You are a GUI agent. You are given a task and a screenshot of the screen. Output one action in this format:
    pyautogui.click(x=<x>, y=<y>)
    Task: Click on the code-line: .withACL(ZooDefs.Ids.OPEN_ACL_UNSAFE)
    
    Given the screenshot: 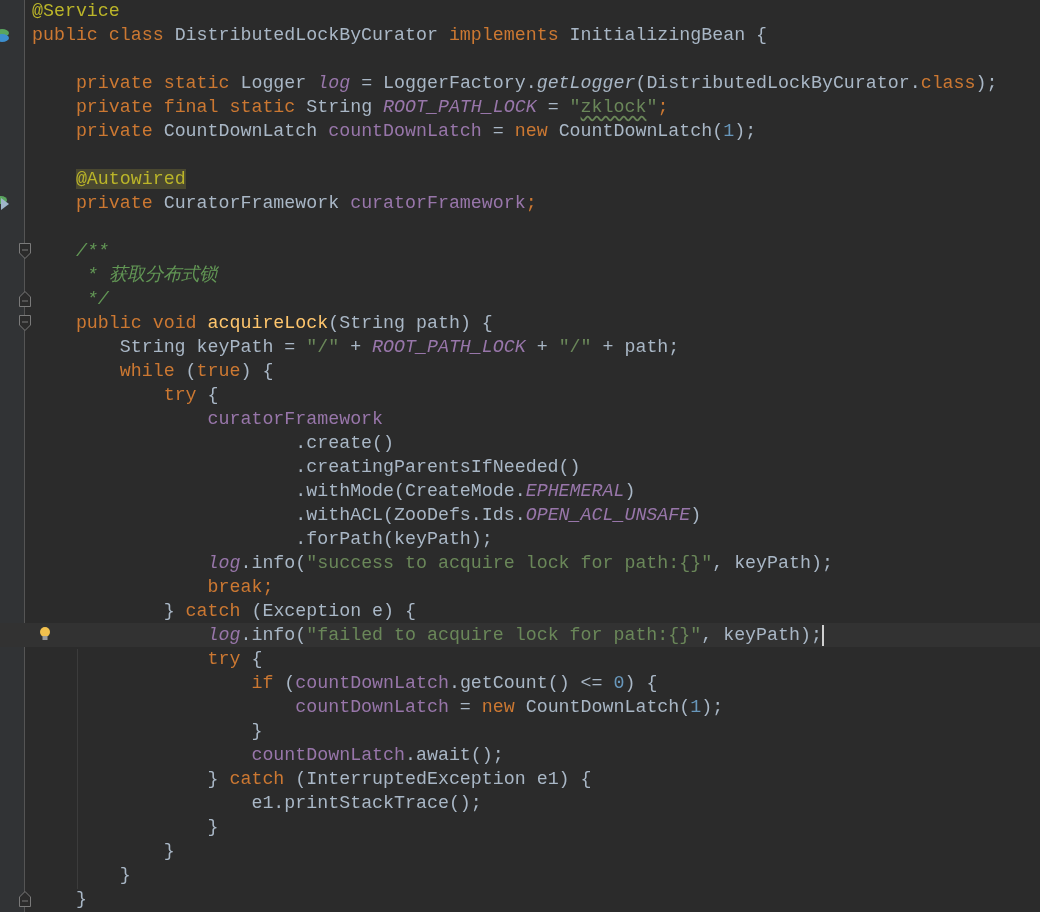 What is the action you would take?
    pyautogui.click(x=498, y=515)
    